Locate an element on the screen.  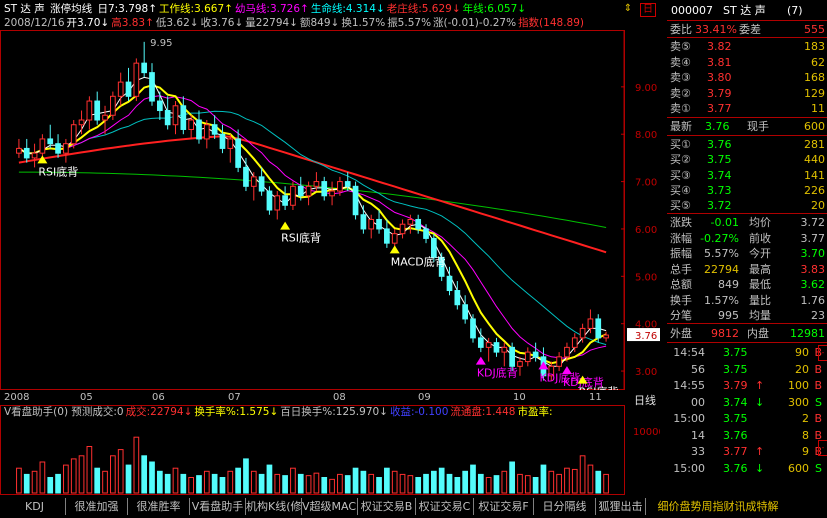
sell-level-1: 卖① 3.77 11 is located at coordinates (747, 108).